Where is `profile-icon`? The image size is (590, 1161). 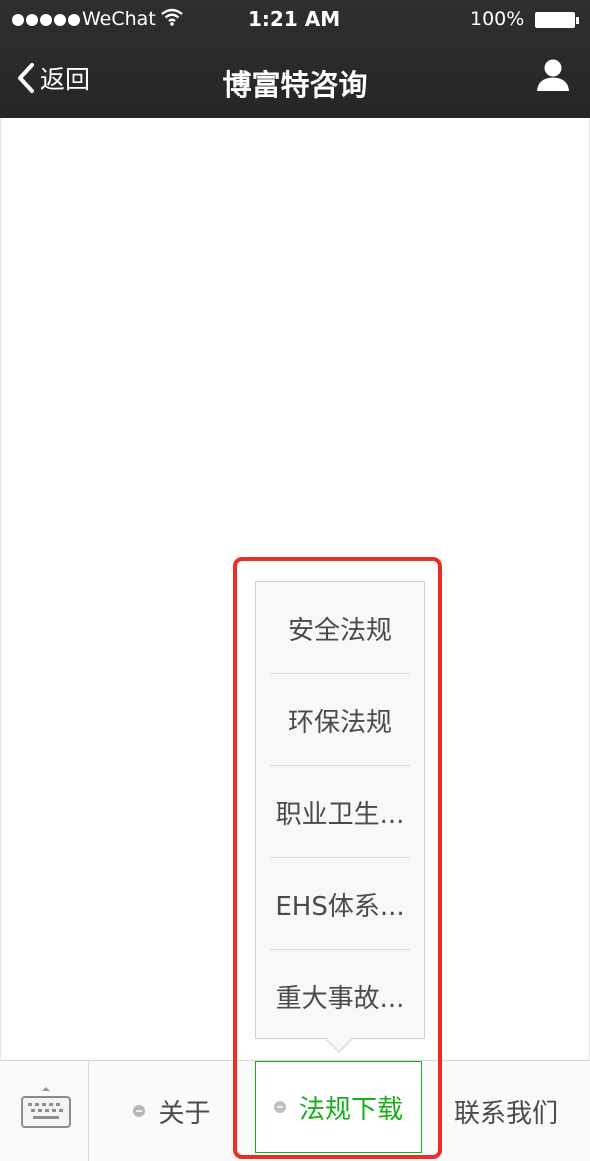 profile-icon is located at coordinates (553, 75).